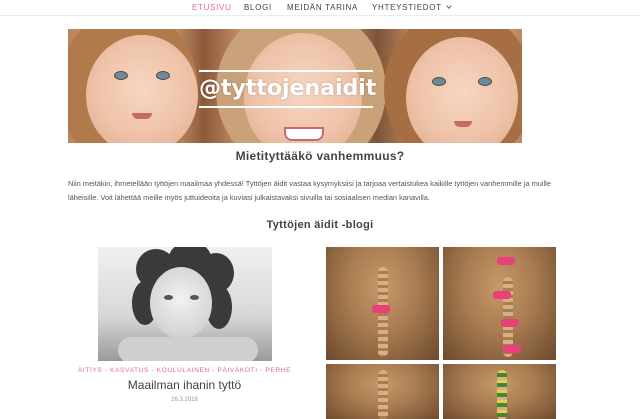 The image size is (640, 419). I want to click on post-thumbnail-collage, so click(441, 333).